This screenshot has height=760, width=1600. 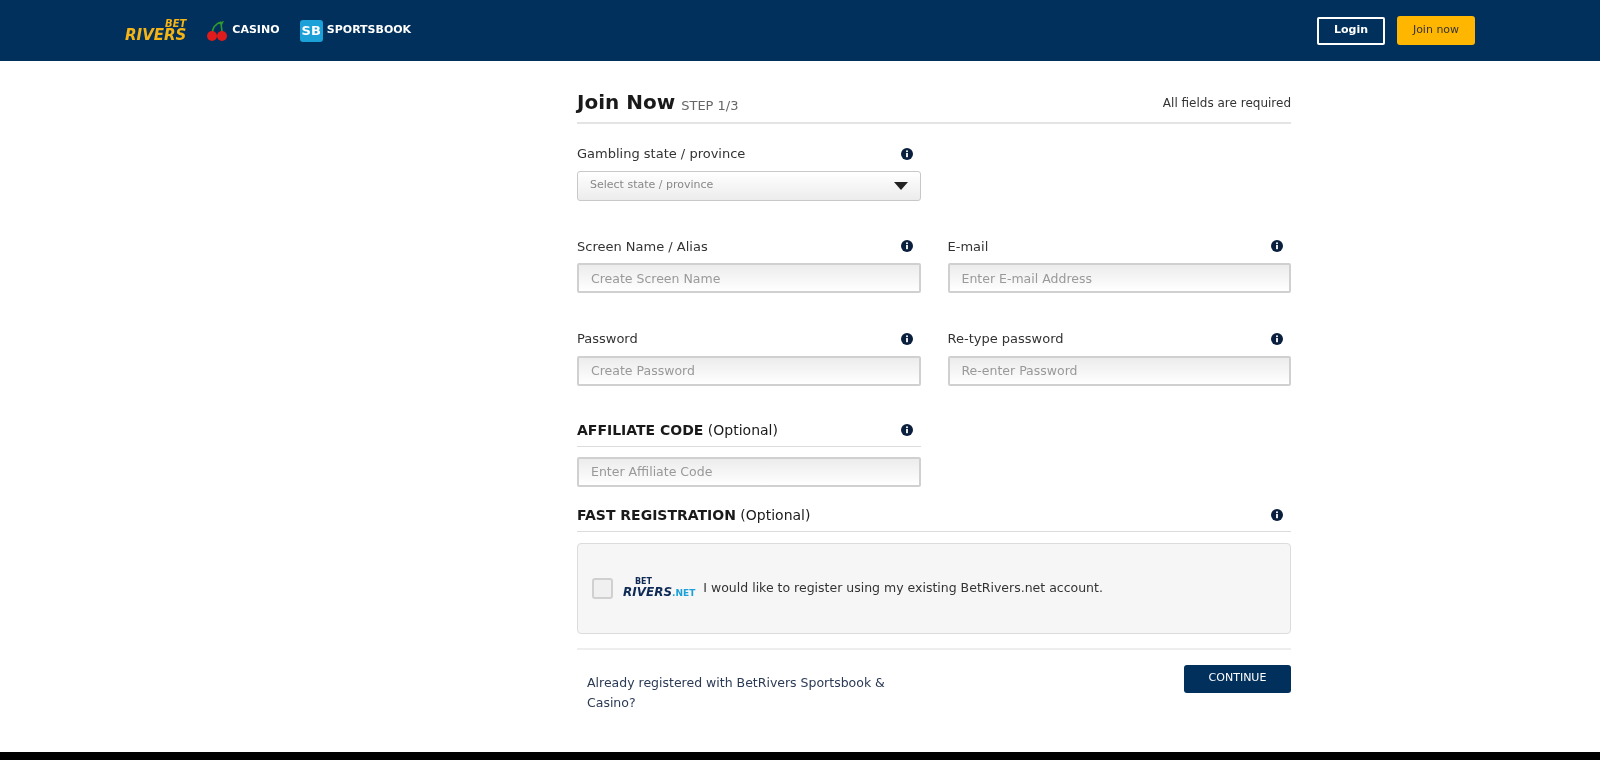 I want to click on field-label: Gambling state / province, so click(x=661, y=154).